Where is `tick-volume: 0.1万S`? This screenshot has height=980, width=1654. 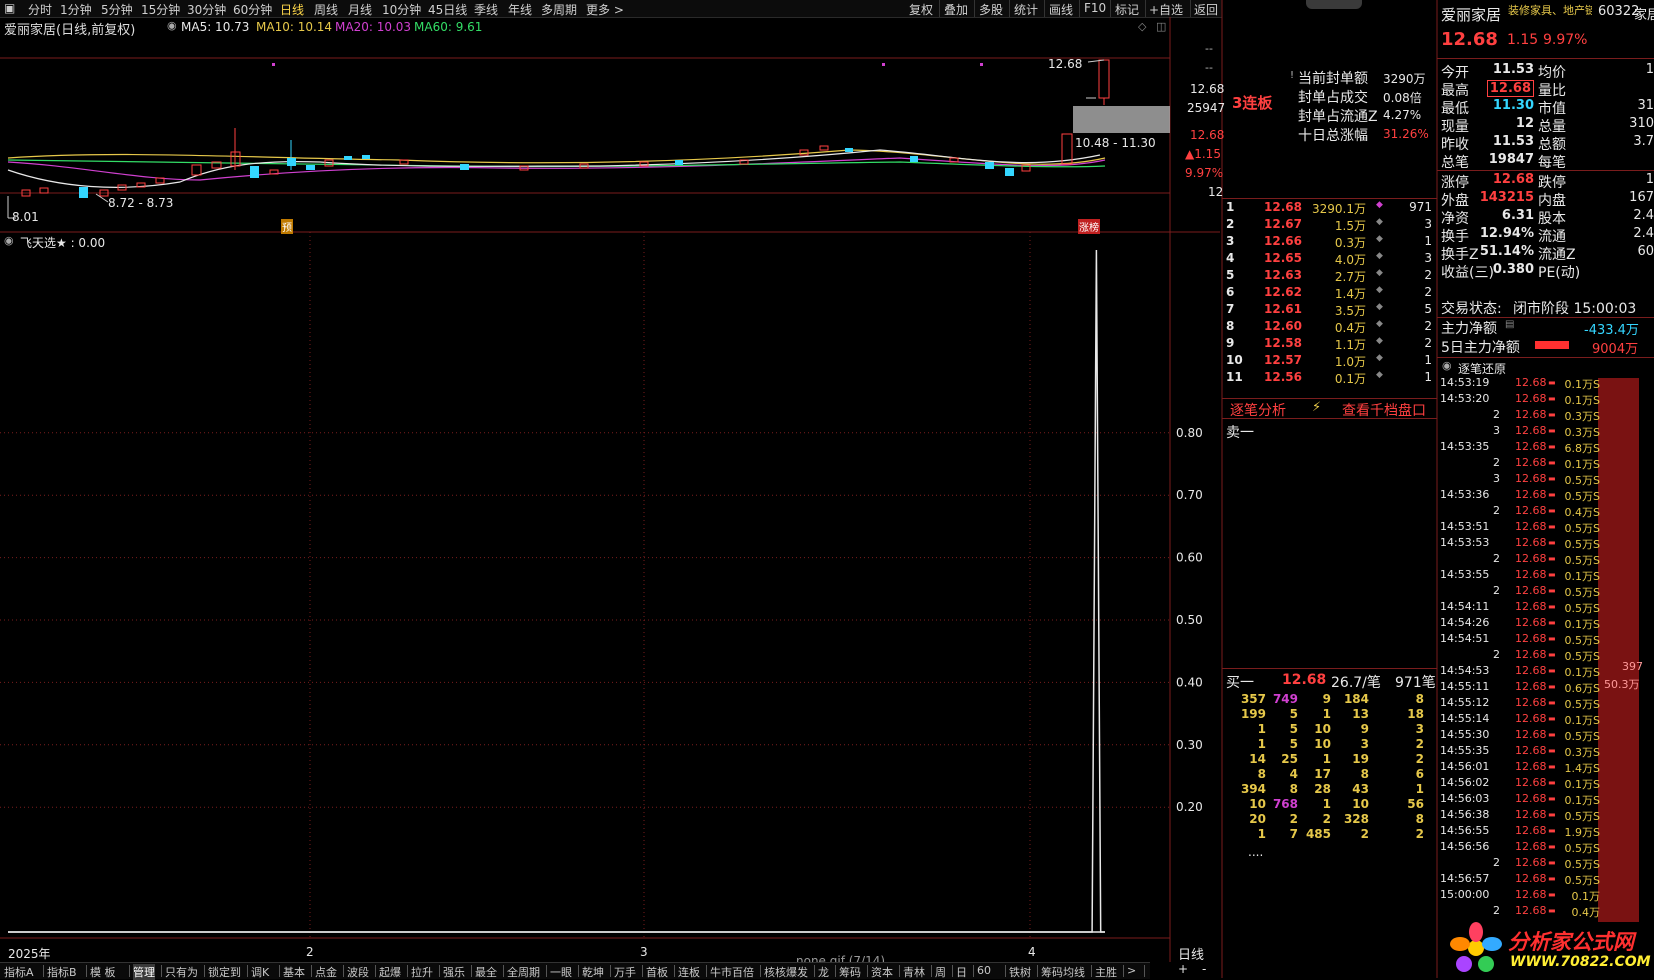 tick-volume: 0.1万S is located at coordinates (1582, 464).